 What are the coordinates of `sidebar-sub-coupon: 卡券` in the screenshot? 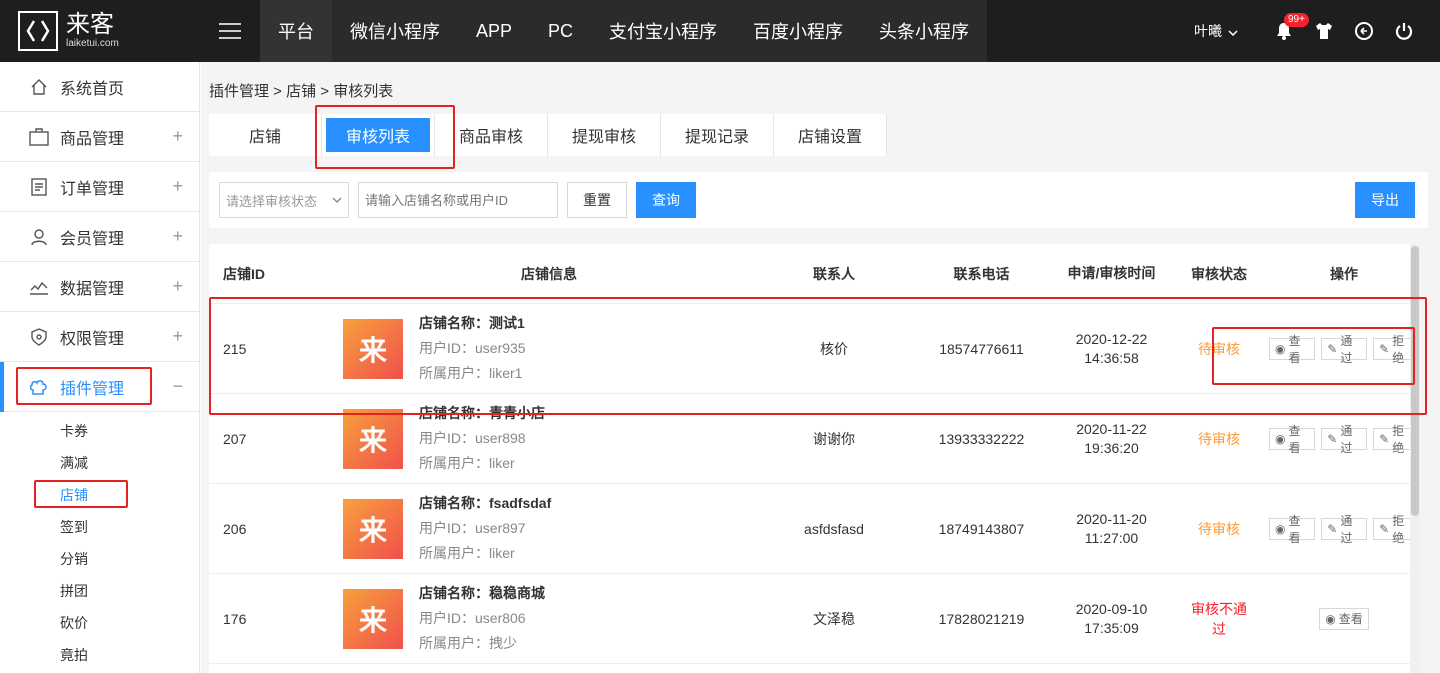 It's located at (99, 431).